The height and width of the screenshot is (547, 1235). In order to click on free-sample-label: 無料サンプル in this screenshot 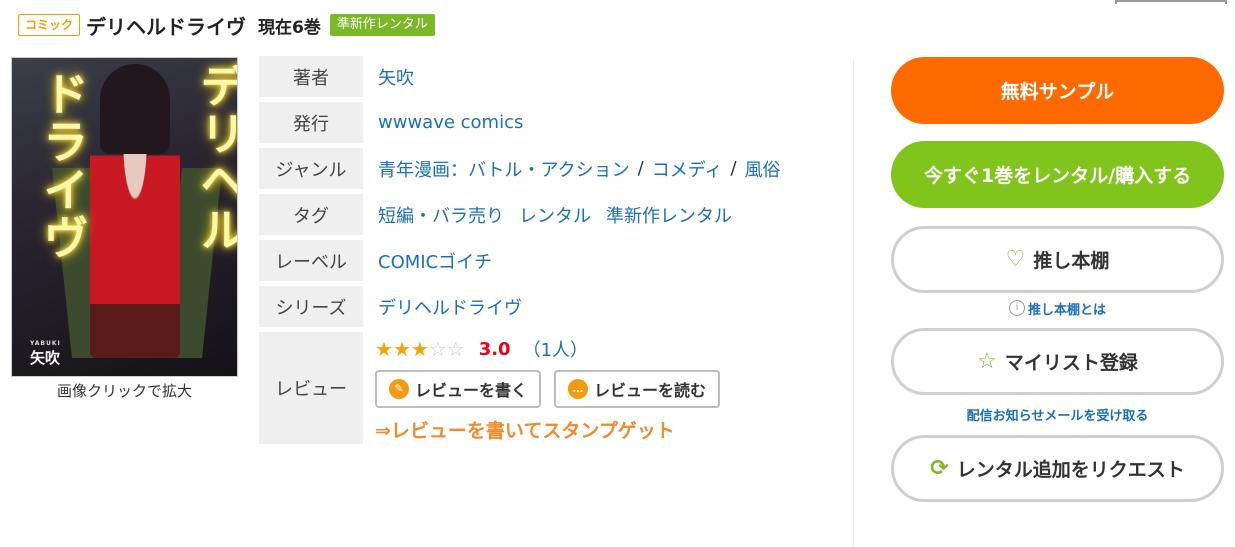, I will do `click(1057, 92)`.